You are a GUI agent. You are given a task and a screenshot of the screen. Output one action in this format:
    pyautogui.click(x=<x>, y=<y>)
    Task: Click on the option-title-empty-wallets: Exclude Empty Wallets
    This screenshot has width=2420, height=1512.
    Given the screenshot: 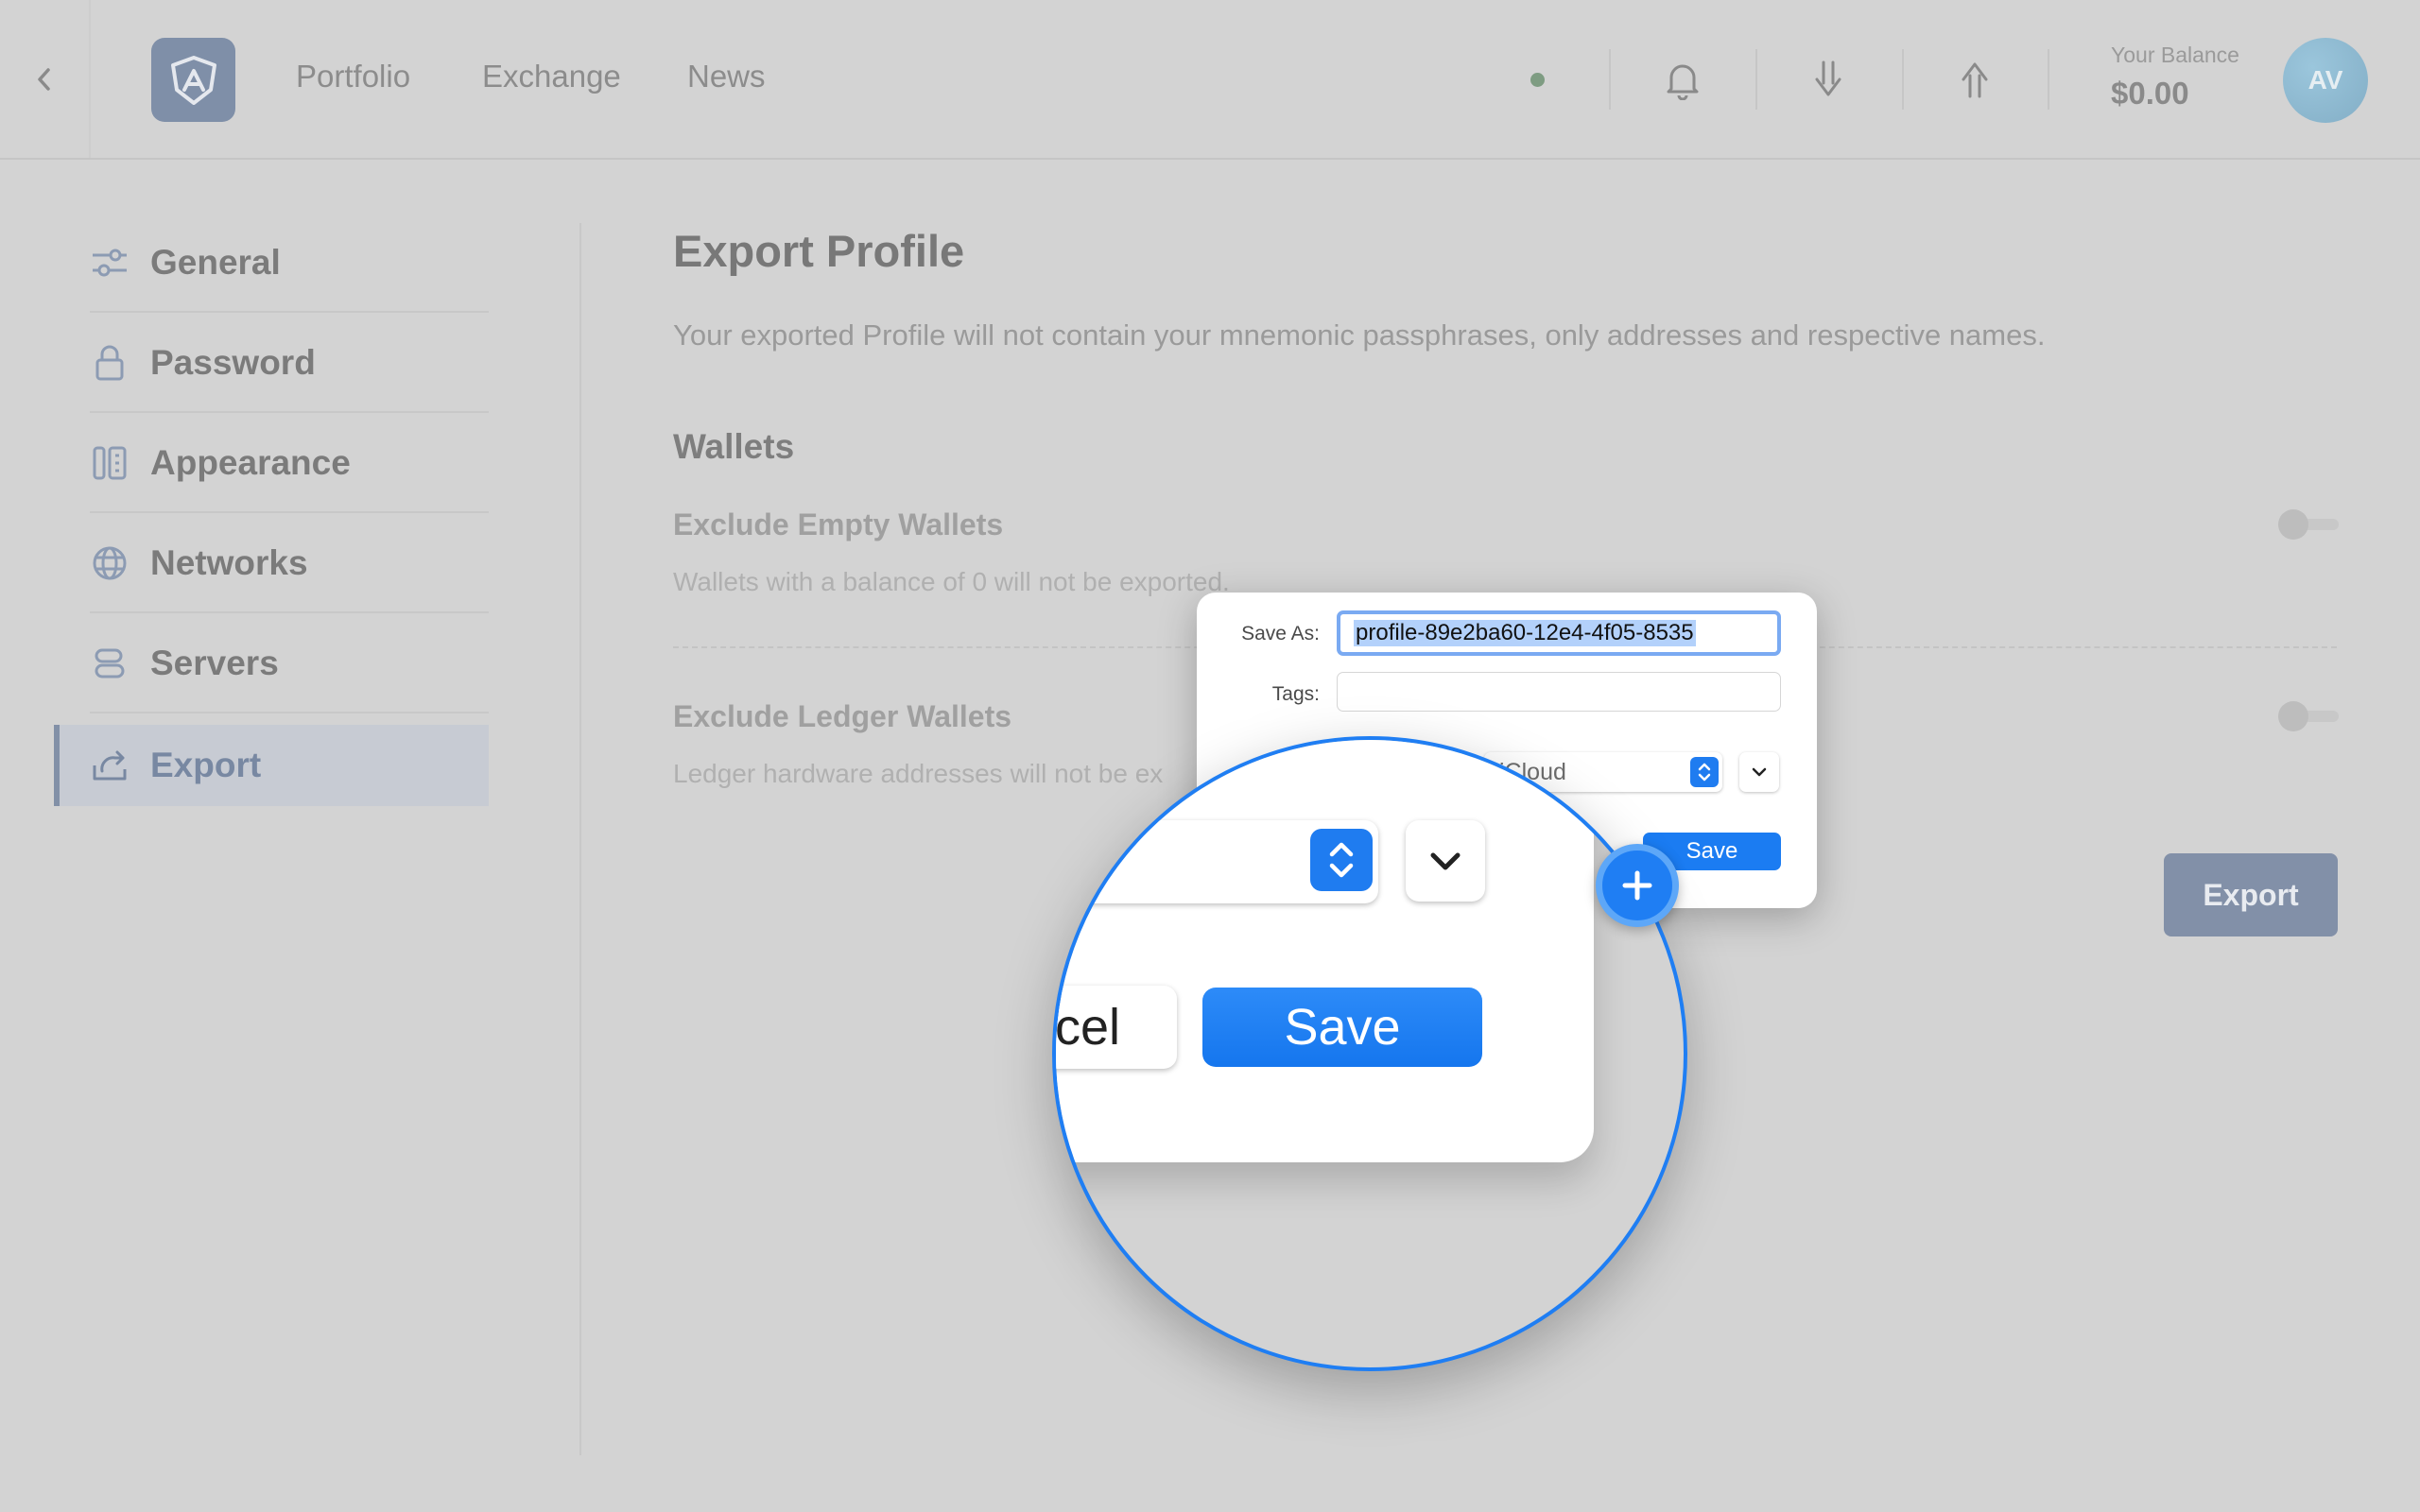 What is the action you would take?
    pyautogui.click(x=838, y=524)
    